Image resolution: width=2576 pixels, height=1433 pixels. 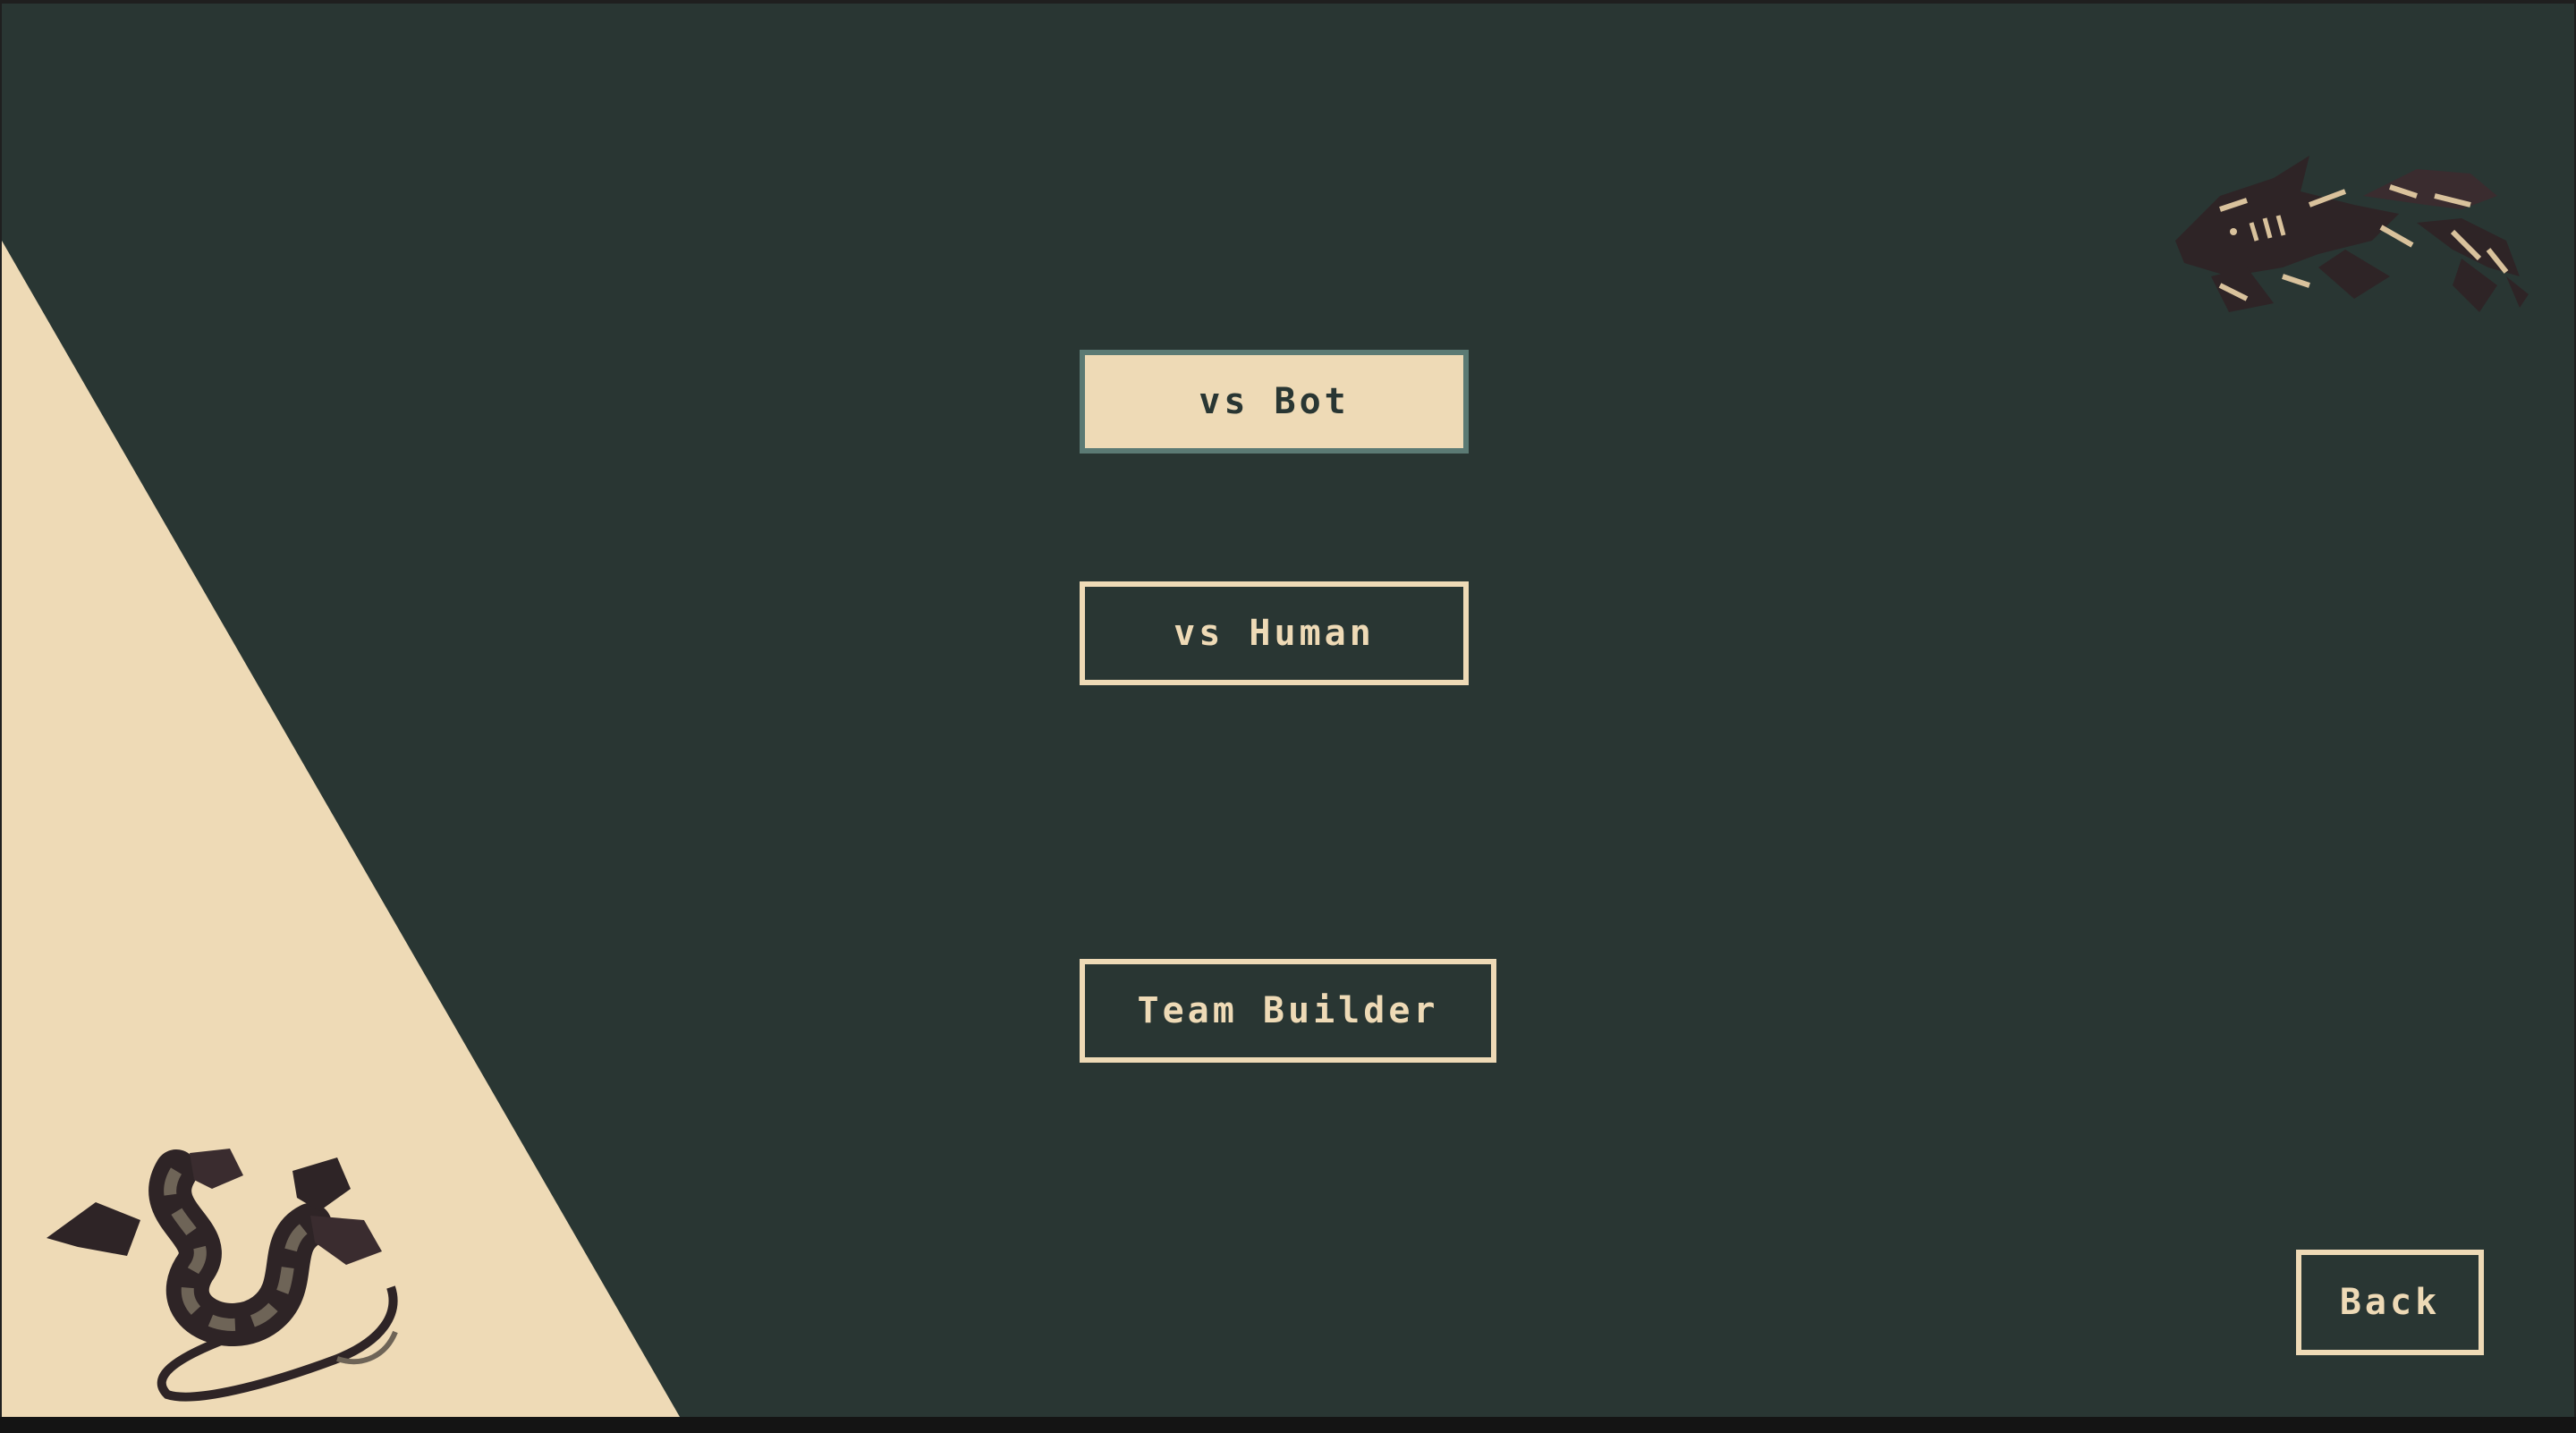 What do you see at coordinates (1274, 633) in the screenshot?
I see `vs-human-button: vs Human` at bounding box center [1274, 633].